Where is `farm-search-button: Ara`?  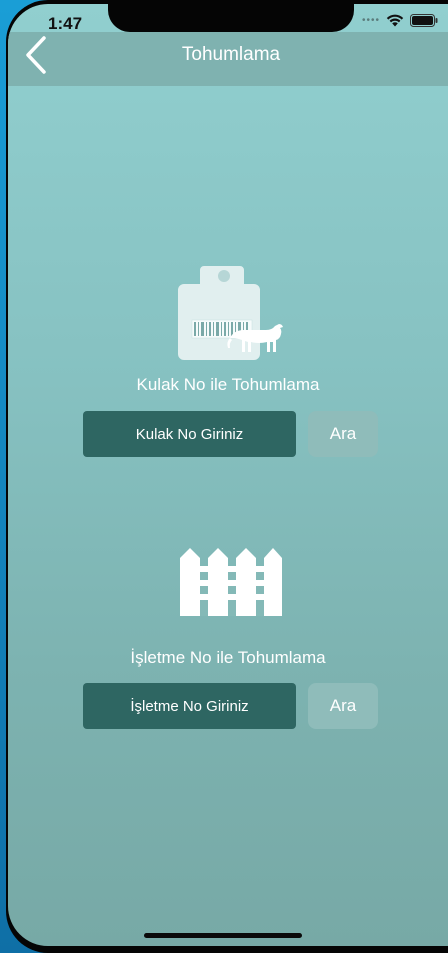
farm-search-button: Ara is located at coordinates (343, 706).